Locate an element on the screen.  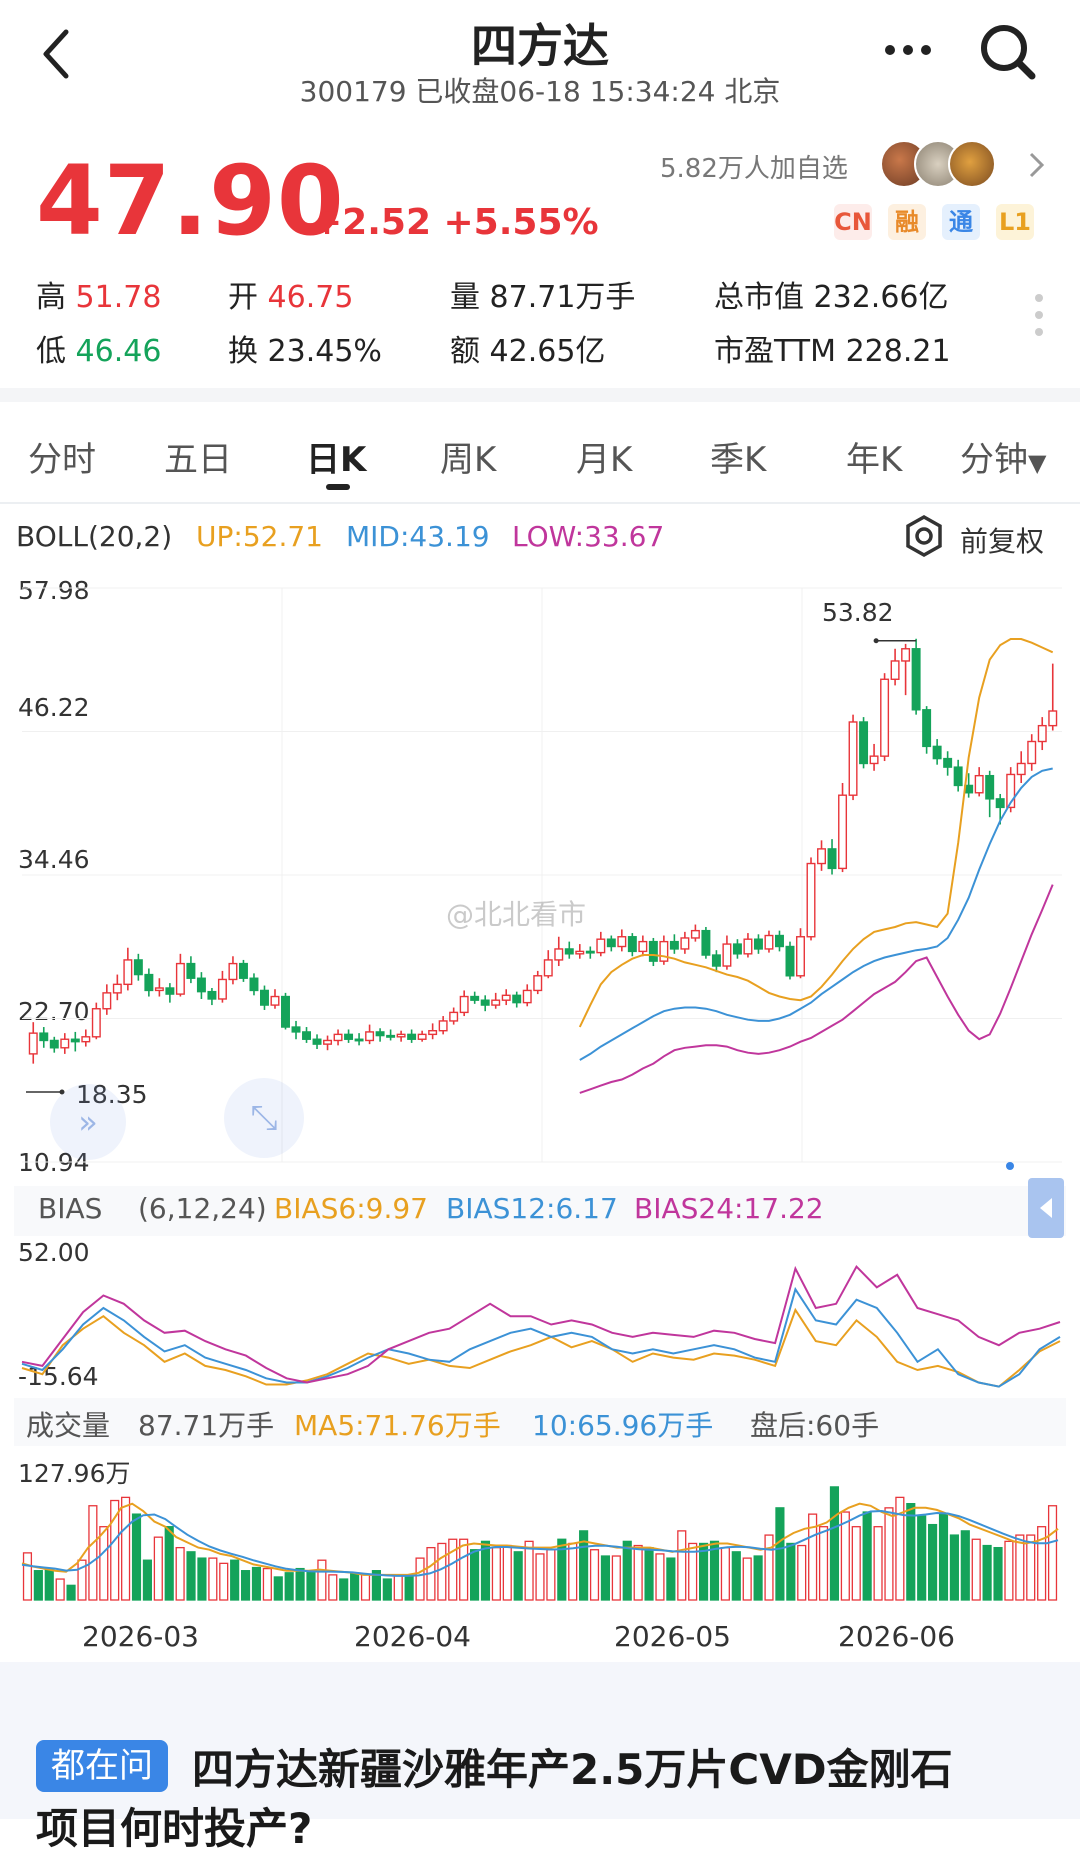
fast-forward-icon: » is located at coordinates (88, 1122).